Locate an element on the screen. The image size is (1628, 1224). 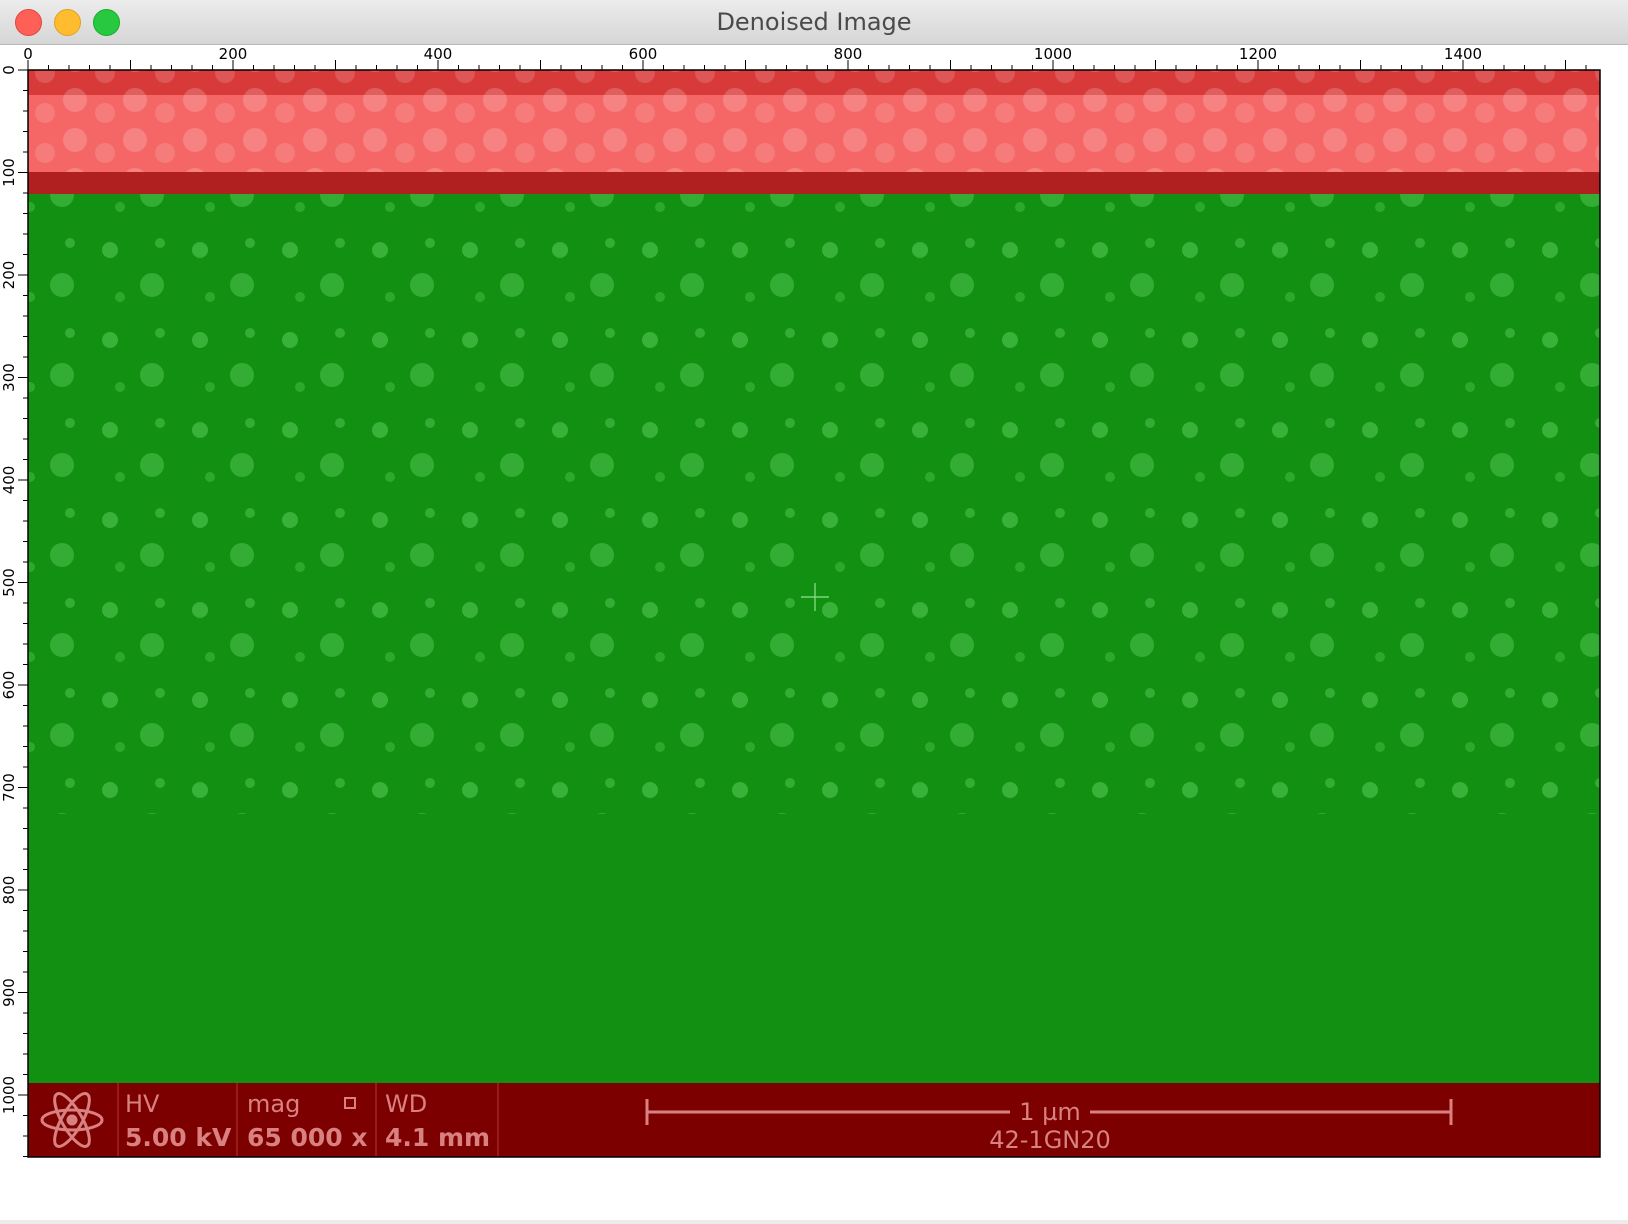
x-tick-label: 0 is located at coordinates (28, 54).